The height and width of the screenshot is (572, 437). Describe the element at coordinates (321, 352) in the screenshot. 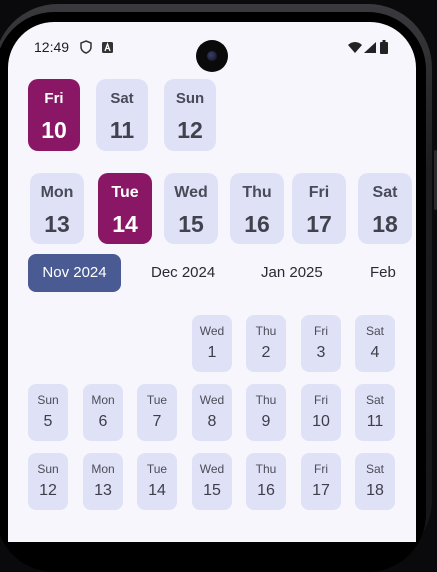

I see `day-number: 3` at that location.